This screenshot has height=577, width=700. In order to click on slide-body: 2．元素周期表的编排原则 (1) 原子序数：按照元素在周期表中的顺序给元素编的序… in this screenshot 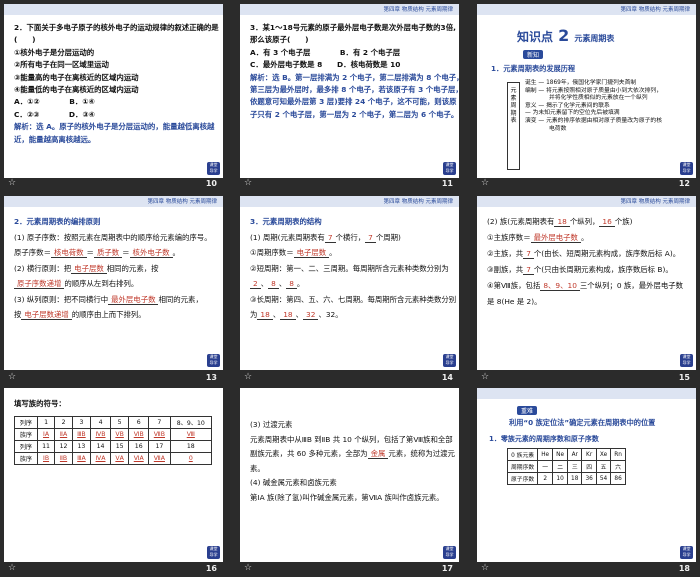, I will do `click(113, 268)`.